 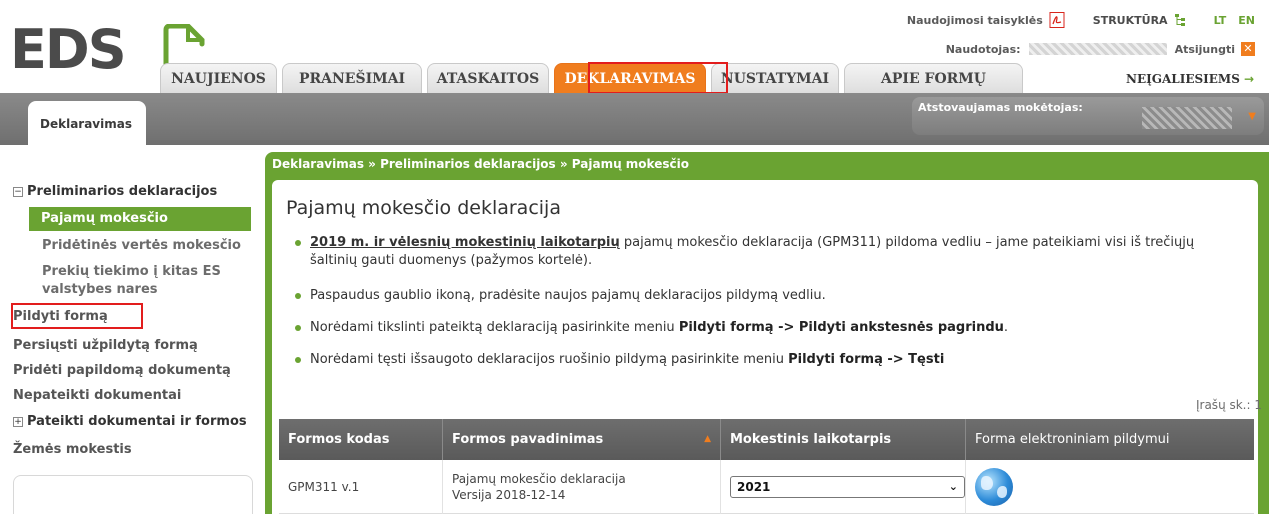 I want to click on user-line: Naudotojas: Atsijungti ✕, so click(x=1100, y=49).